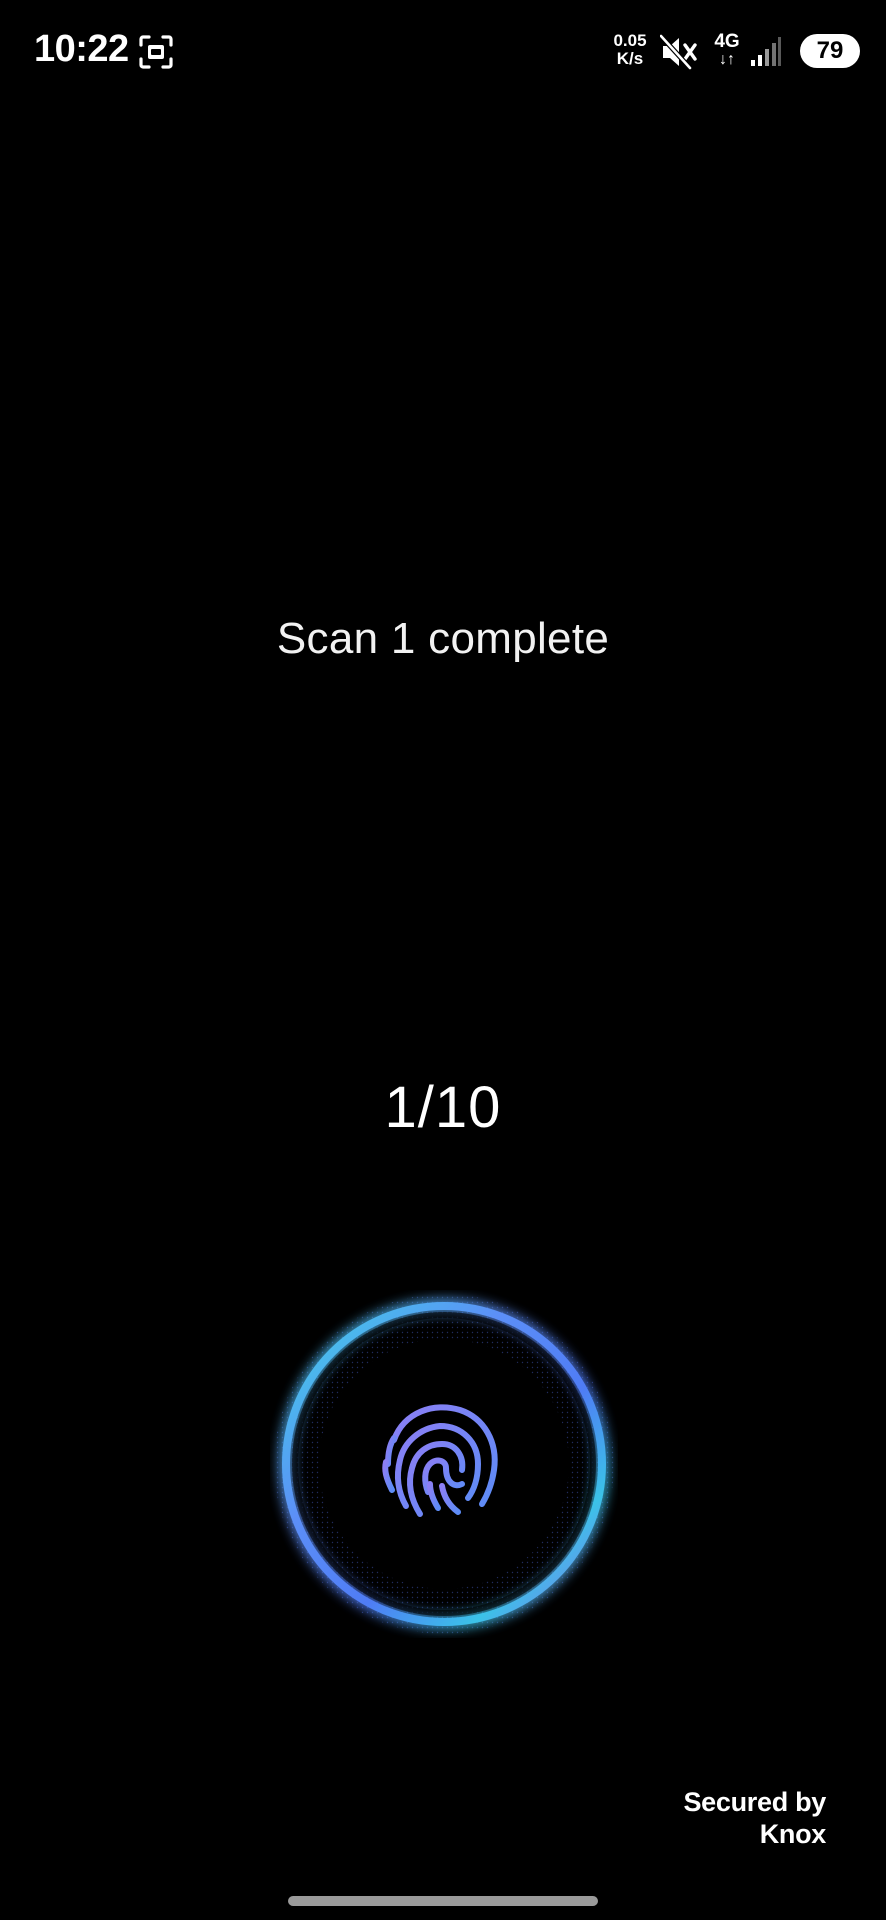 This screenshot has width=886, height=1920. I want to click on mute-icon, so click(679, 52).